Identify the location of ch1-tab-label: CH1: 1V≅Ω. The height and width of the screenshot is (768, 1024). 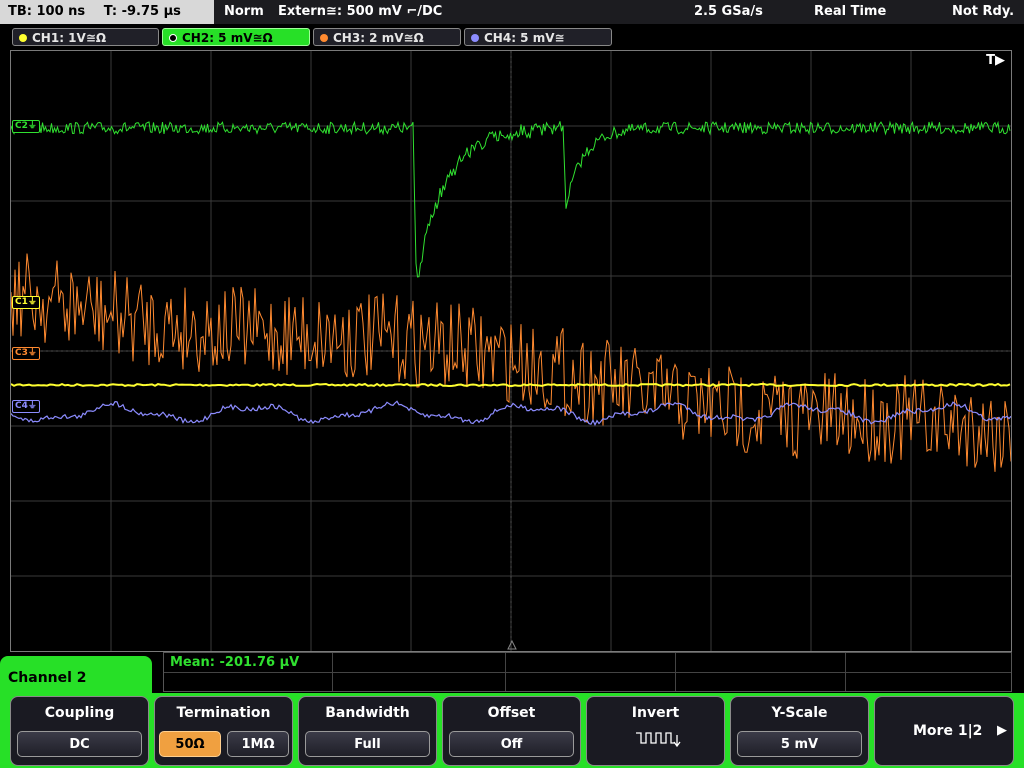
(69, 38).